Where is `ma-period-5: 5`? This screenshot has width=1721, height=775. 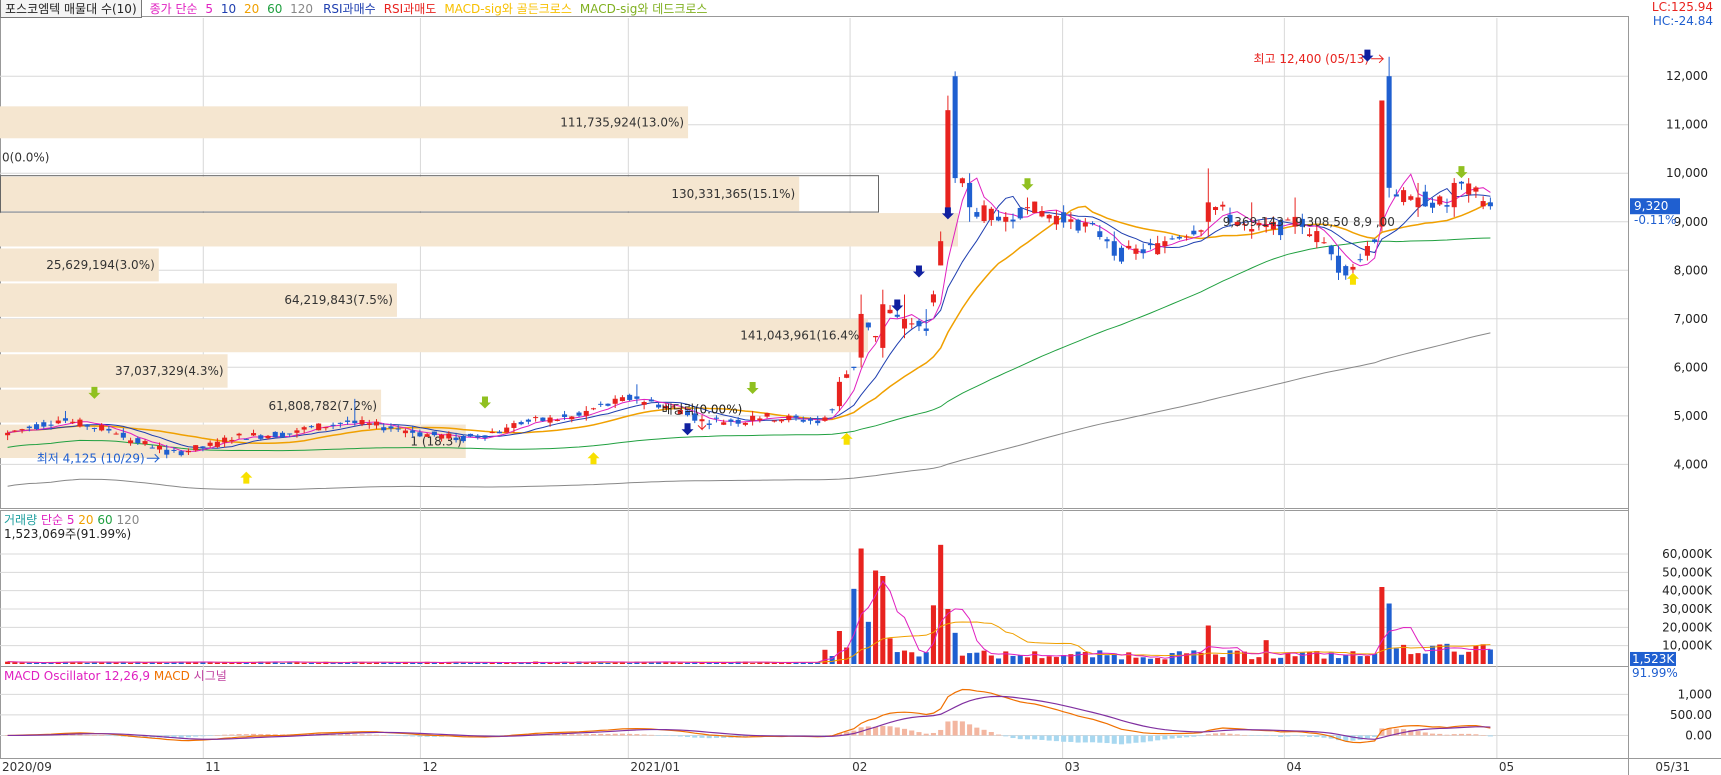 ma-period-5: 5 is located at coordinates (207, 8).